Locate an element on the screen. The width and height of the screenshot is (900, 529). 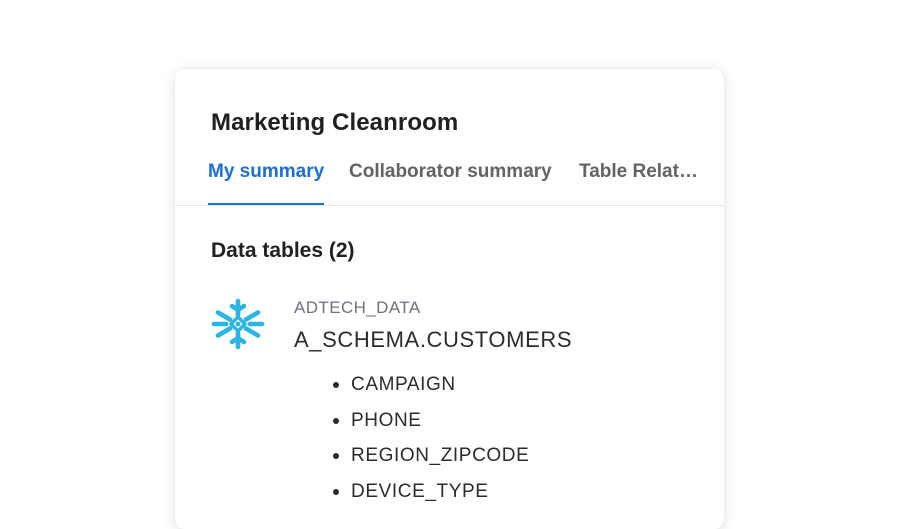
table-name: A_SCHEMA.CUSTOMERS is located at coordinates (433, 339).